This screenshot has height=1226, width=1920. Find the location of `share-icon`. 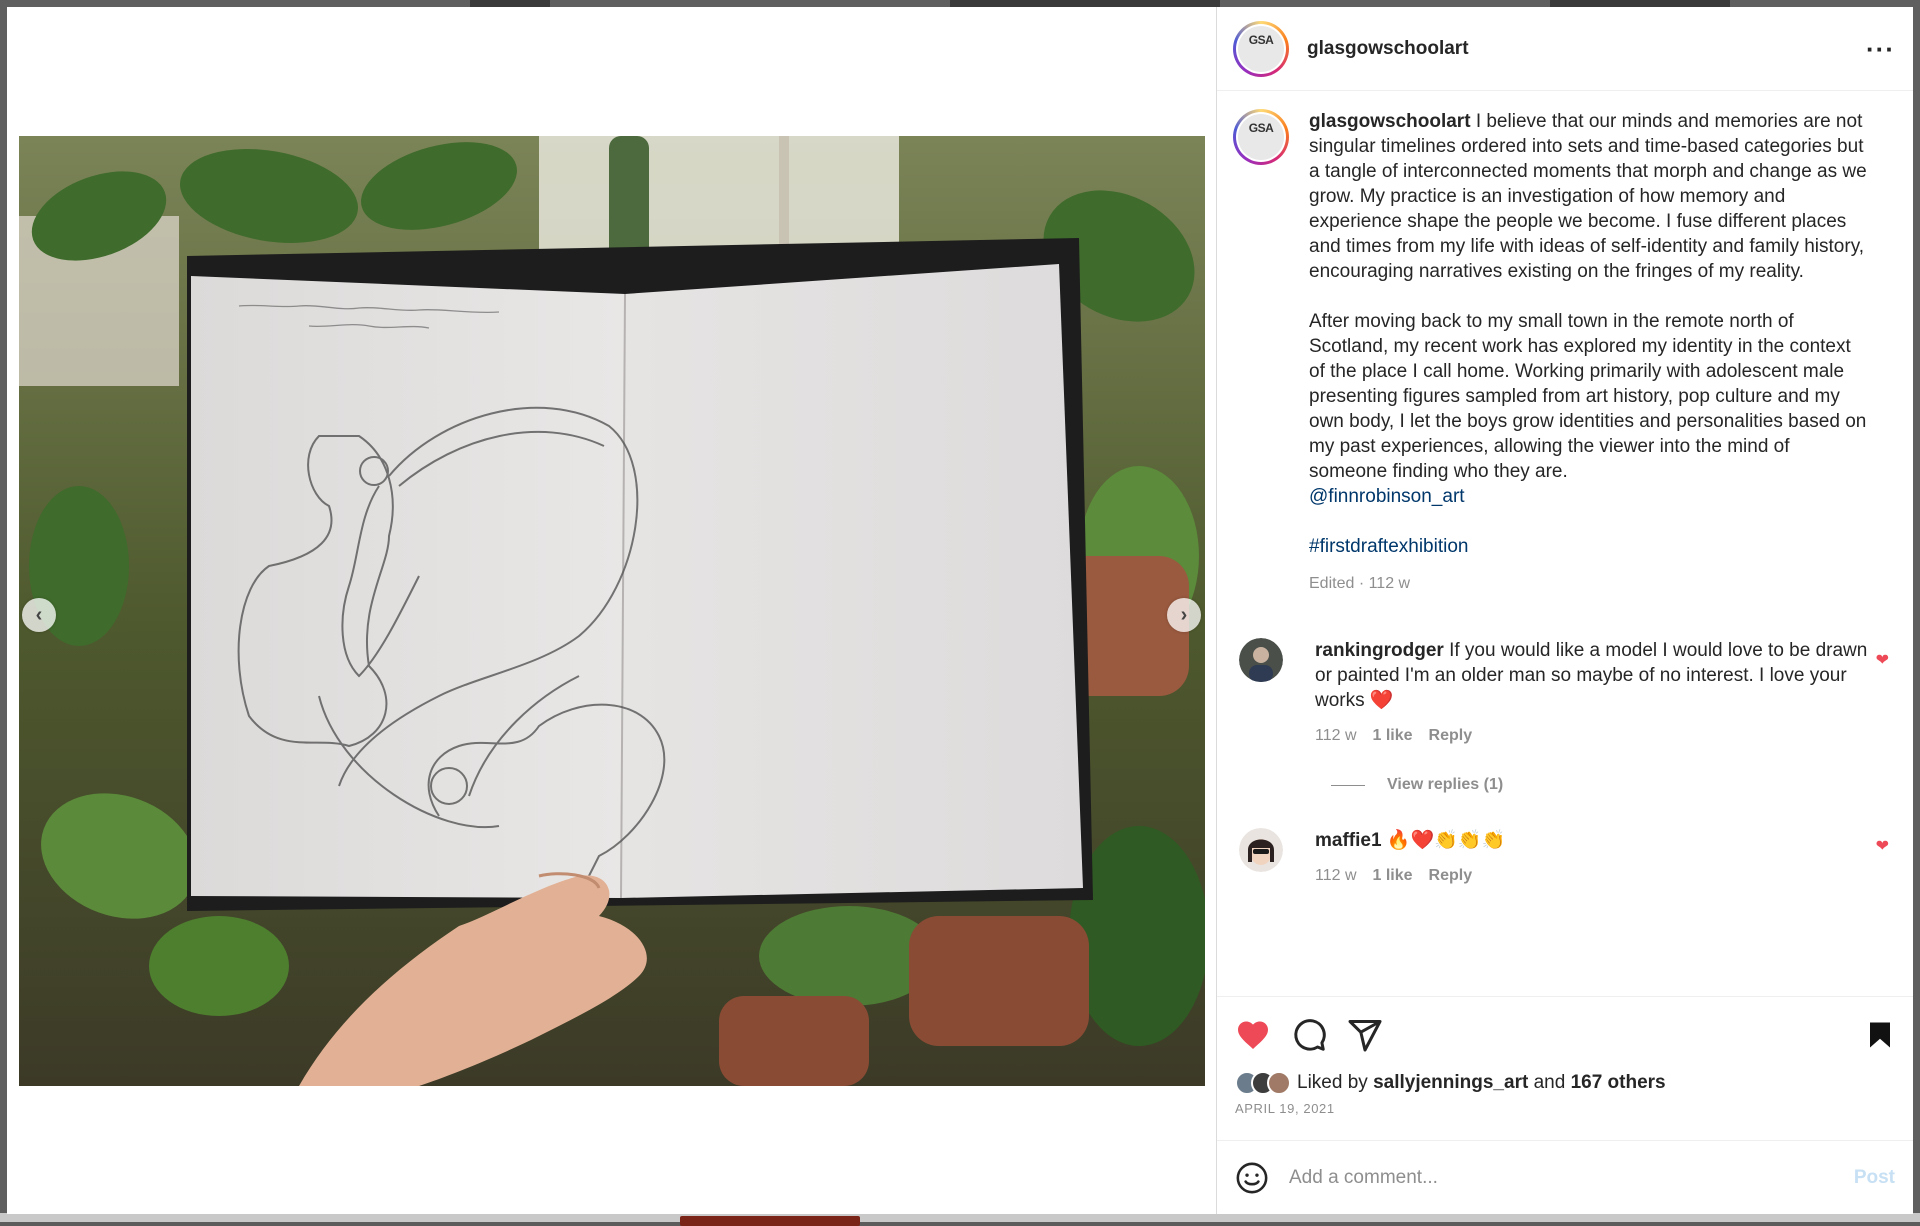

share-icon is located at coordinates (1365, 1035).